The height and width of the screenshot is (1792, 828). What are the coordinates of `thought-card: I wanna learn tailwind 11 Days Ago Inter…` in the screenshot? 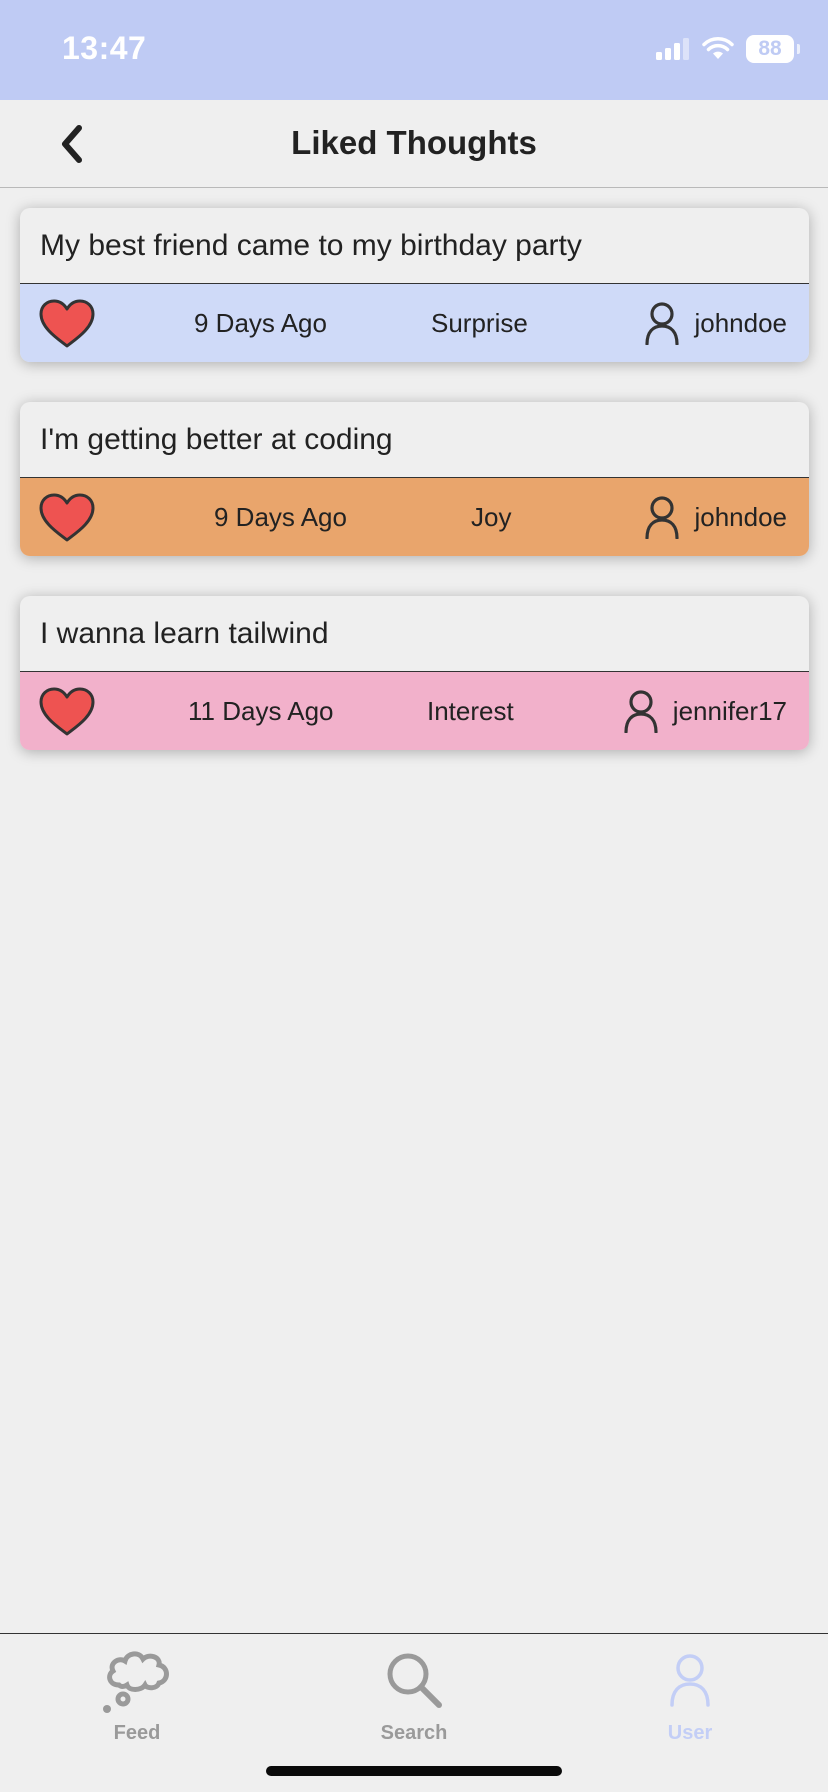 It's located at (414, 673).